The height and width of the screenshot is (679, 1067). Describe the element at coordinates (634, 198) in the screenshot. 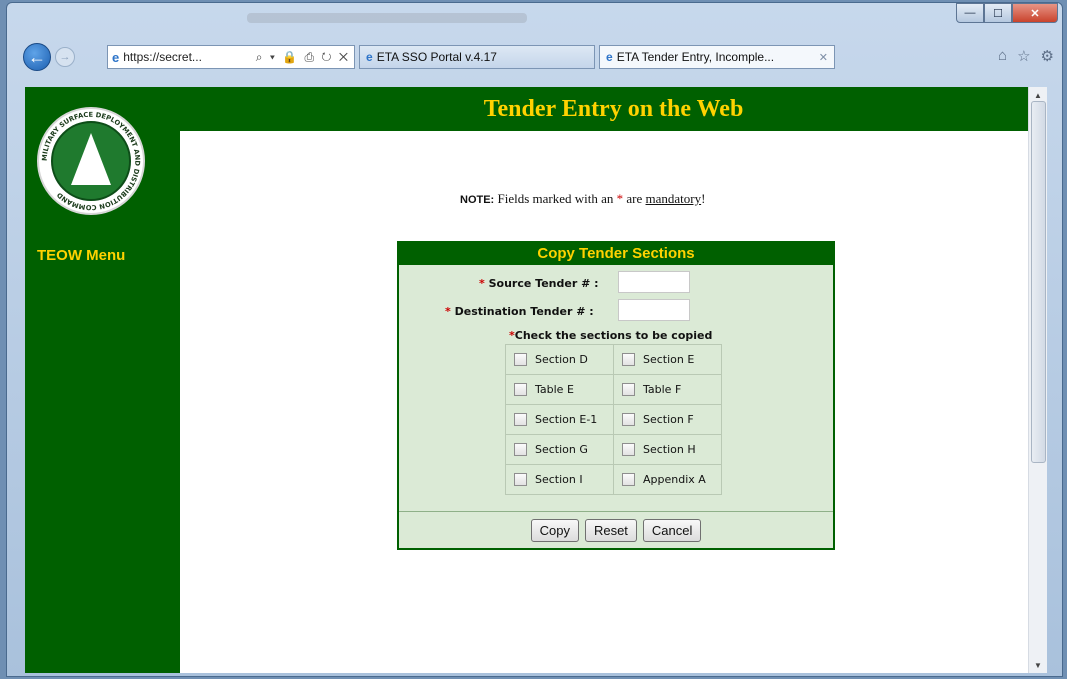

I see `note-text: are` at that location.